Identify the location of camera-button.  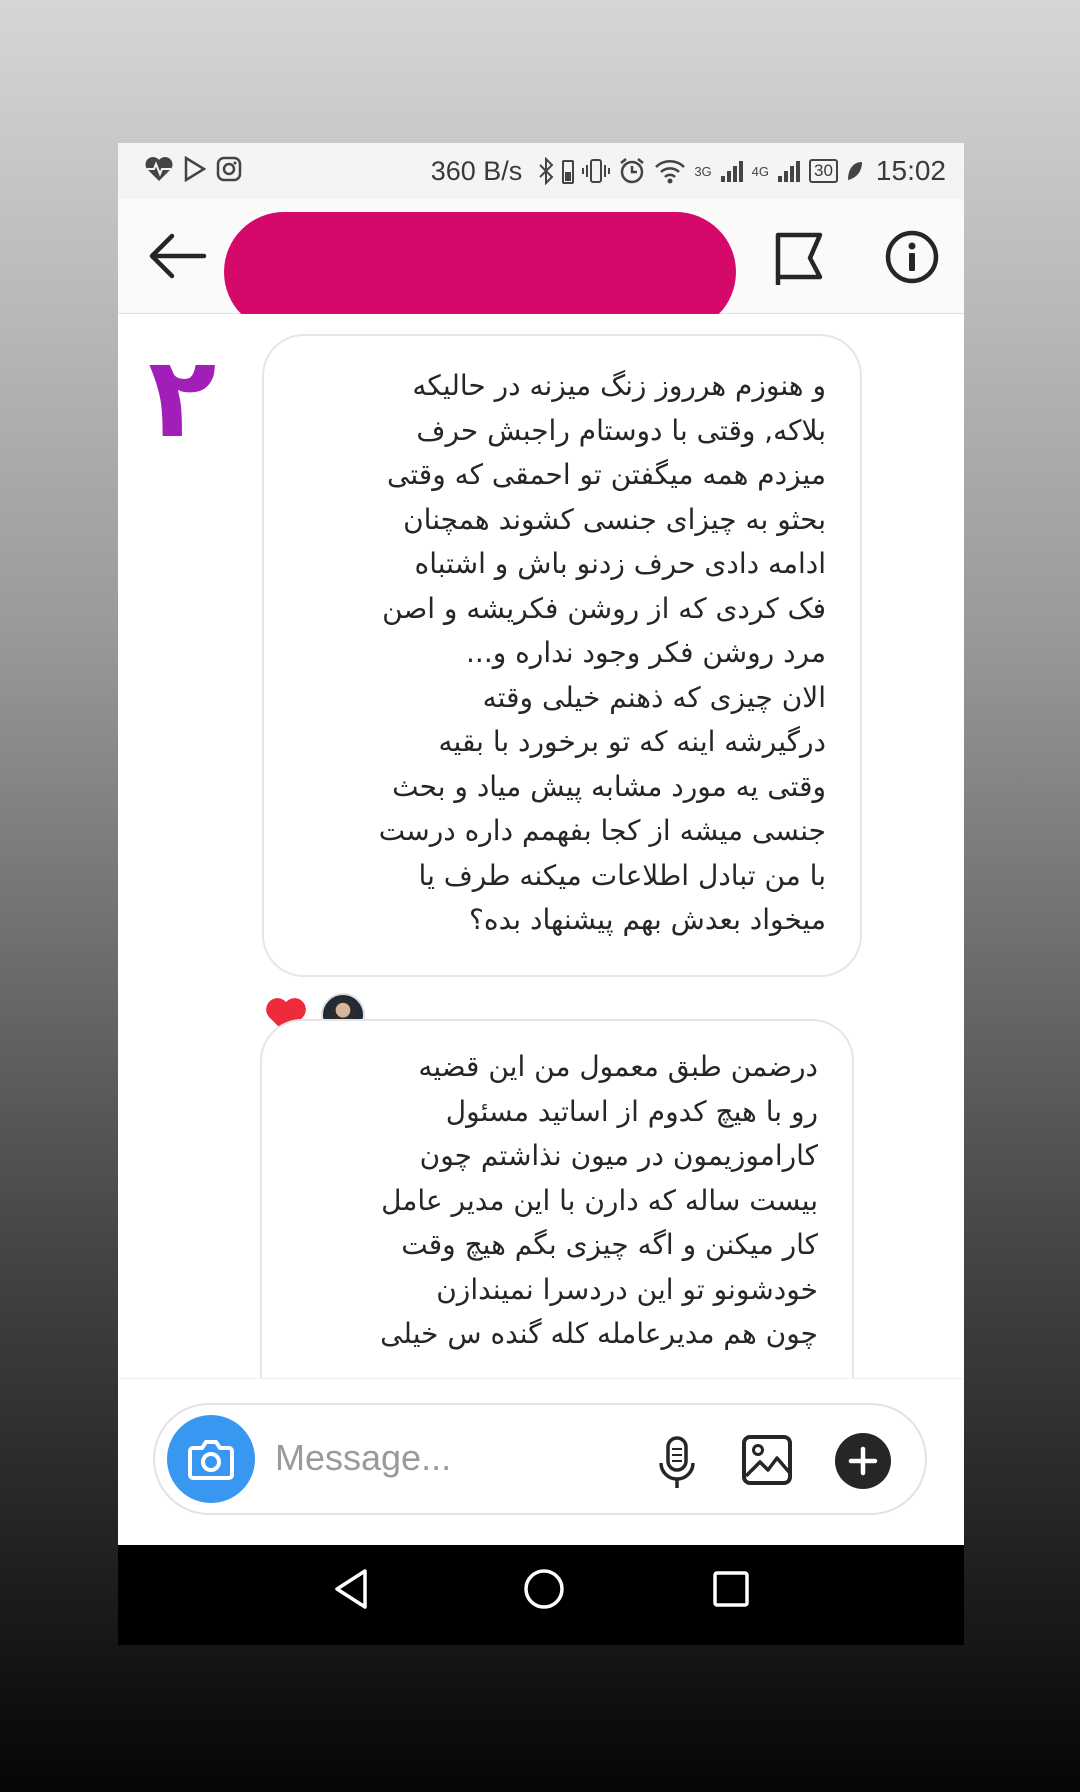
(211, 1459).